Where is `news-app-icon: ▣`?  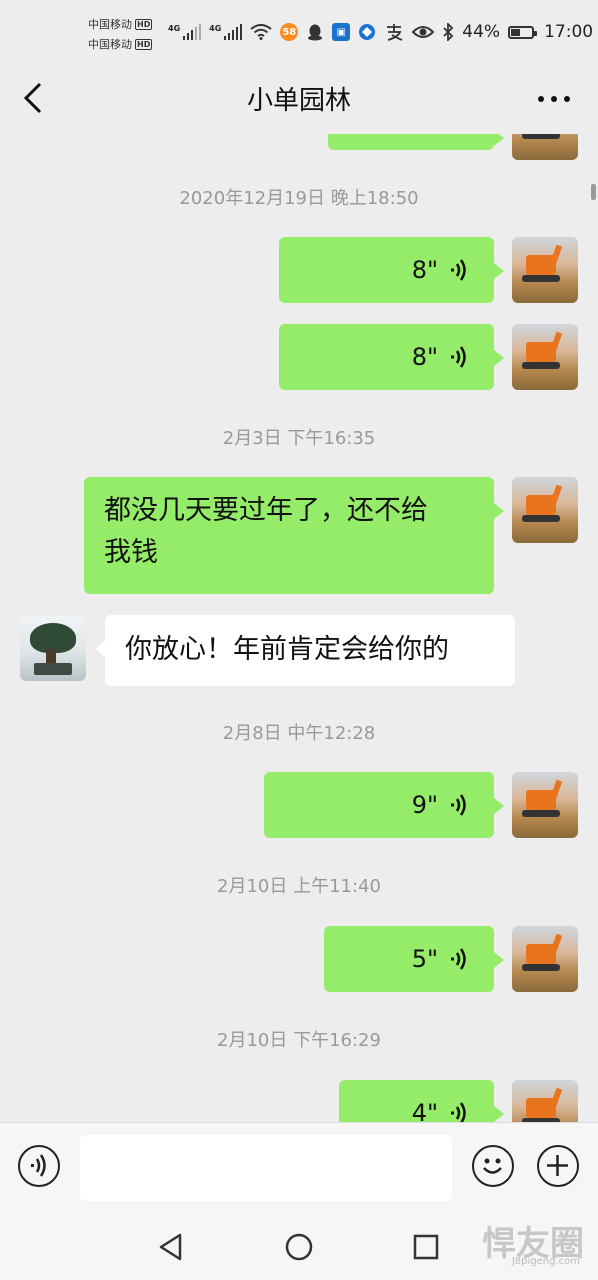
news-app-icon: ▣ is located at coordinates (341, 32).